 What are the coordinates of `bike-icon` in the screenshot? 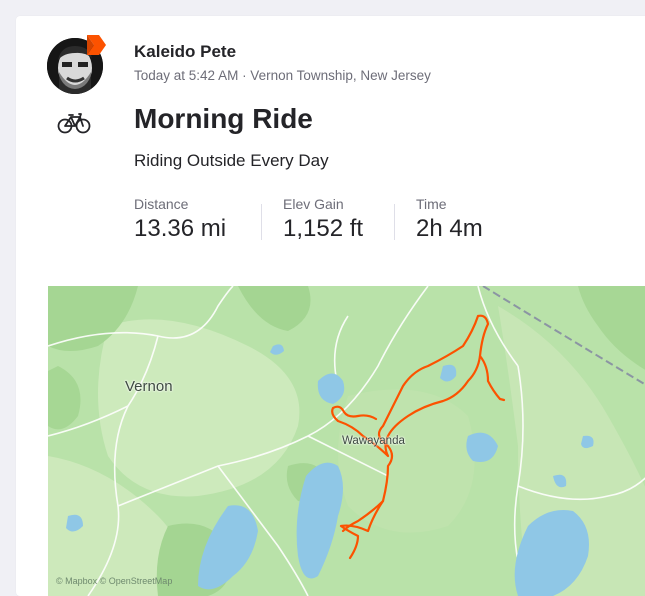 It's located at (74, 123).